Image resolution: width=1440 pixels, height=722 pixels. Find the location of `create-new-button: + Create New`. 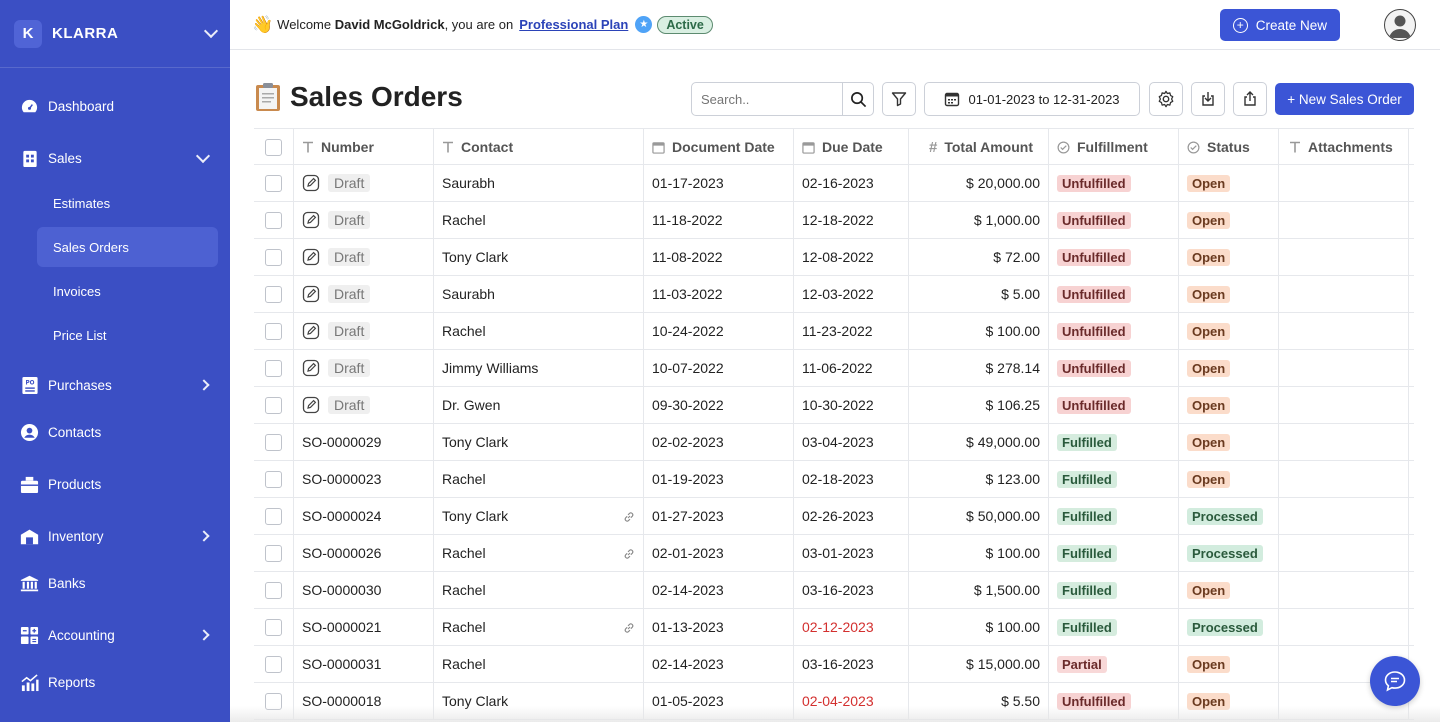

create-new-button: + Create New is located at coordinates (1280, 25).